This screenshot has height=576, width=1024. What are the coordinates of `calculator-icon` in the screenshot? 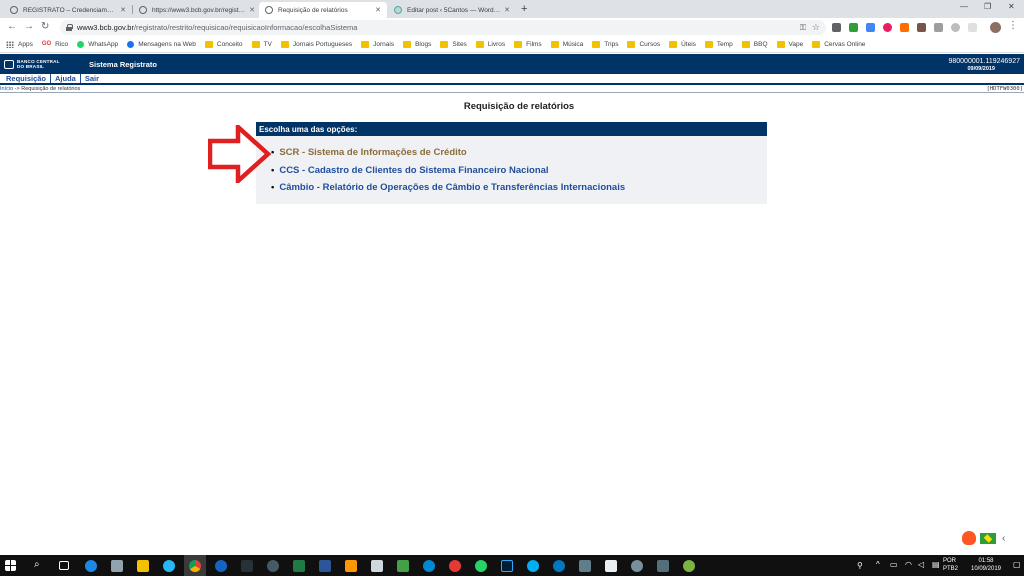 It's located at (377, 566).